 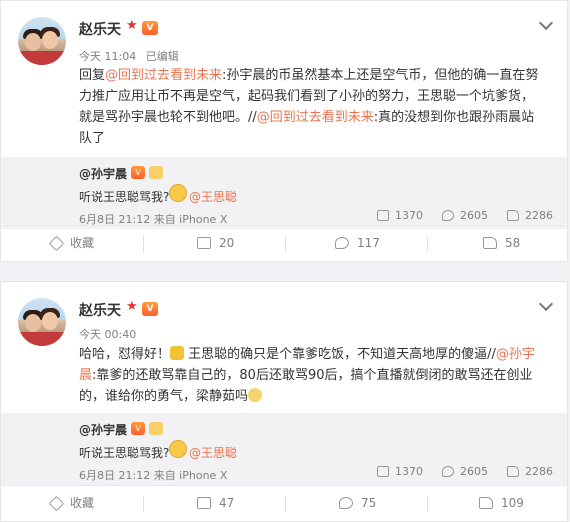 What do you see at coordinates (380, 75) in the screenshot?
I see `text-segment: :孙宇晨的币虽然基本上还是空气币，但他的确一直在努` at bounding box center [380, 75].